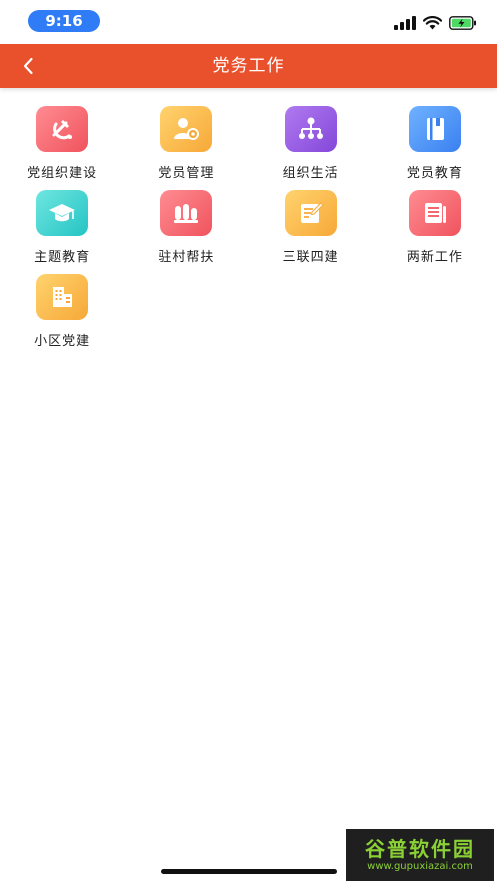 The width and height of the screenshot is (497, 883). I want to click on wifi-icon, so click(432, 23).